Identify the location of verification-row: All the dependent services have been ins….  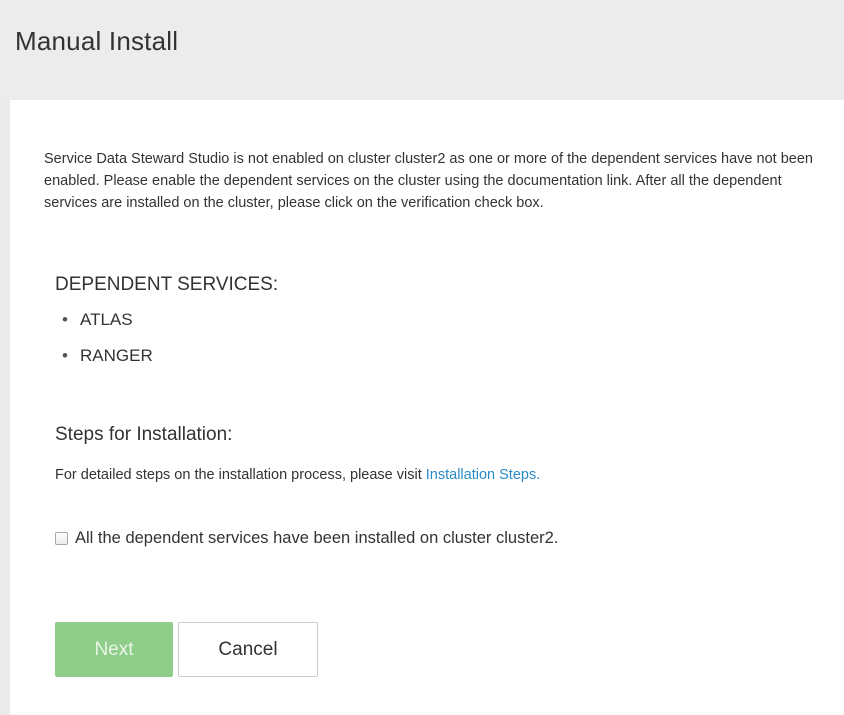
(306, 538).